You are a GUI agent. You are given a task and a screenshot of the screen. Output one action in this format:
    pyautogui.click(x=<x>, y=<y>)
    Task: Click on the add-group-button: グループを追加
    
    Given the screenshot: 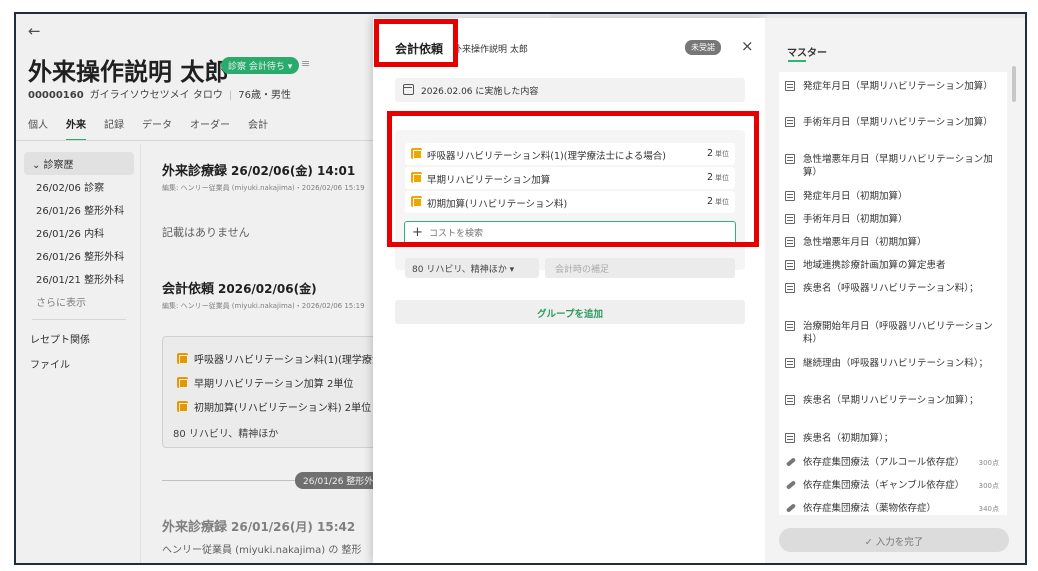 What is the action you would take?
    pyautogui.click(x=570, y=312)
    